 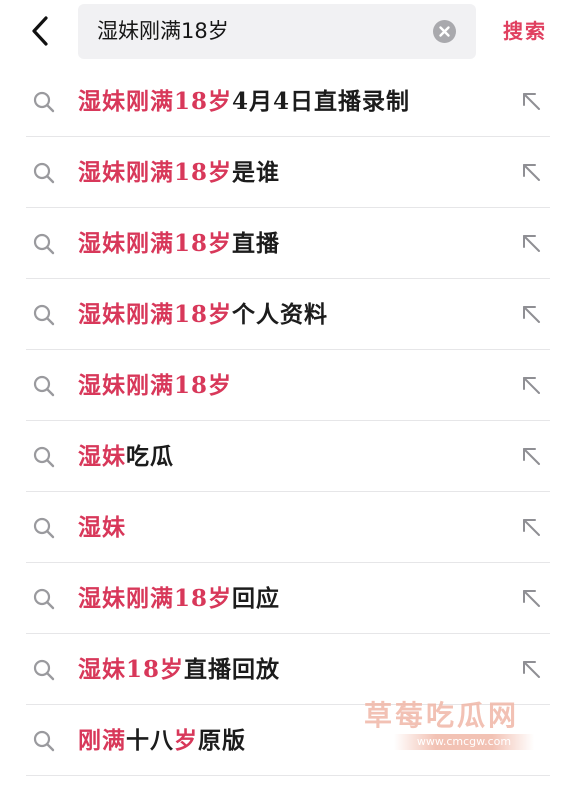 What do you see at coordinates (150, 456) in the screenshot?
I see `suggestion-rest: 吃瓜` at bounding box center [150, 456].